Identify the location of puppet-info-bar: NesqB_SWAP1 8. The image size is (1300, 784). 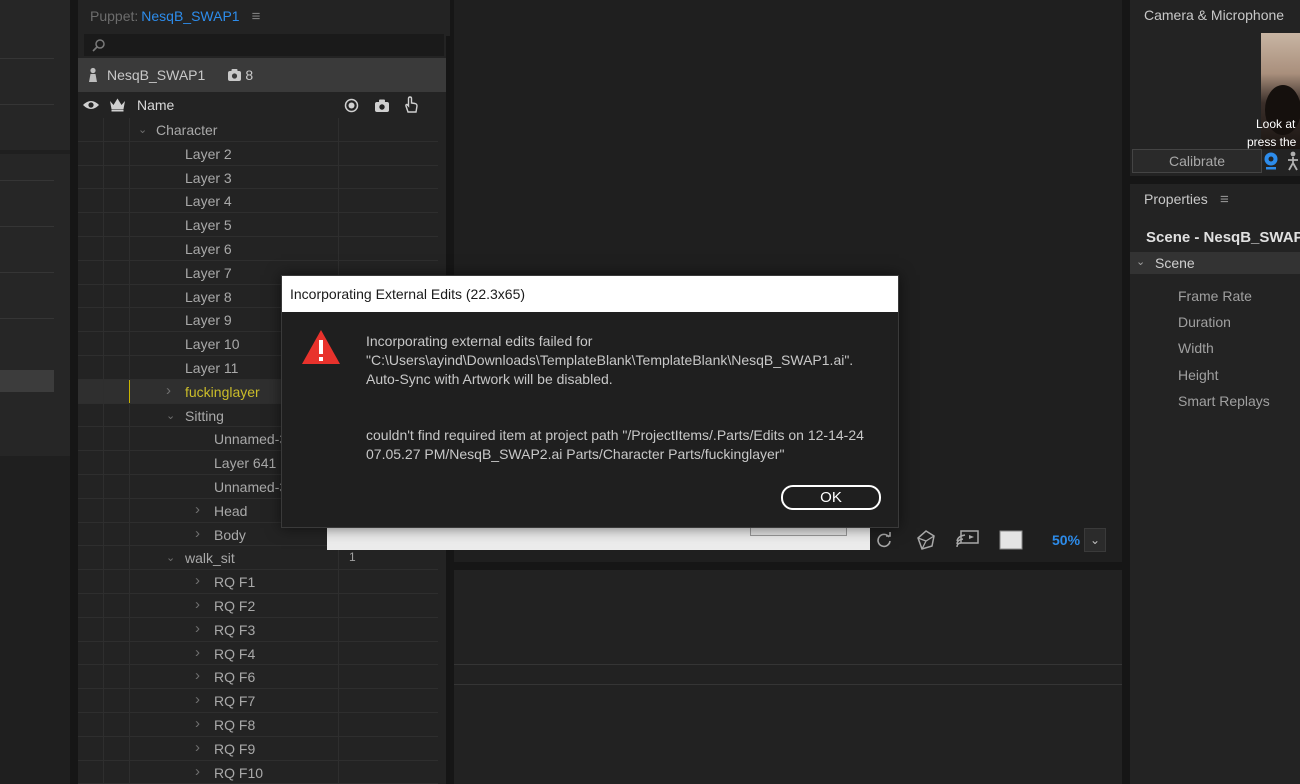
(263, 75).